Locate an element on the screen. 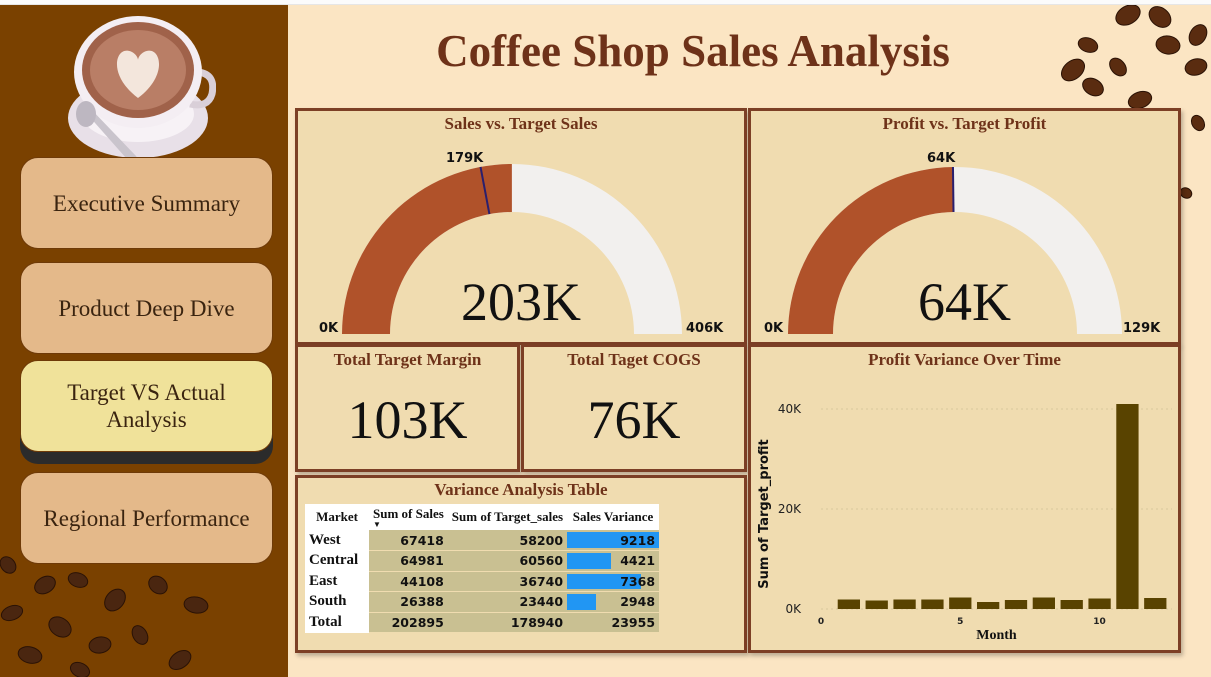 This screenshot has height=677, width=1211. target-sales-cell: 60560 is located at coordinates (507, 561).